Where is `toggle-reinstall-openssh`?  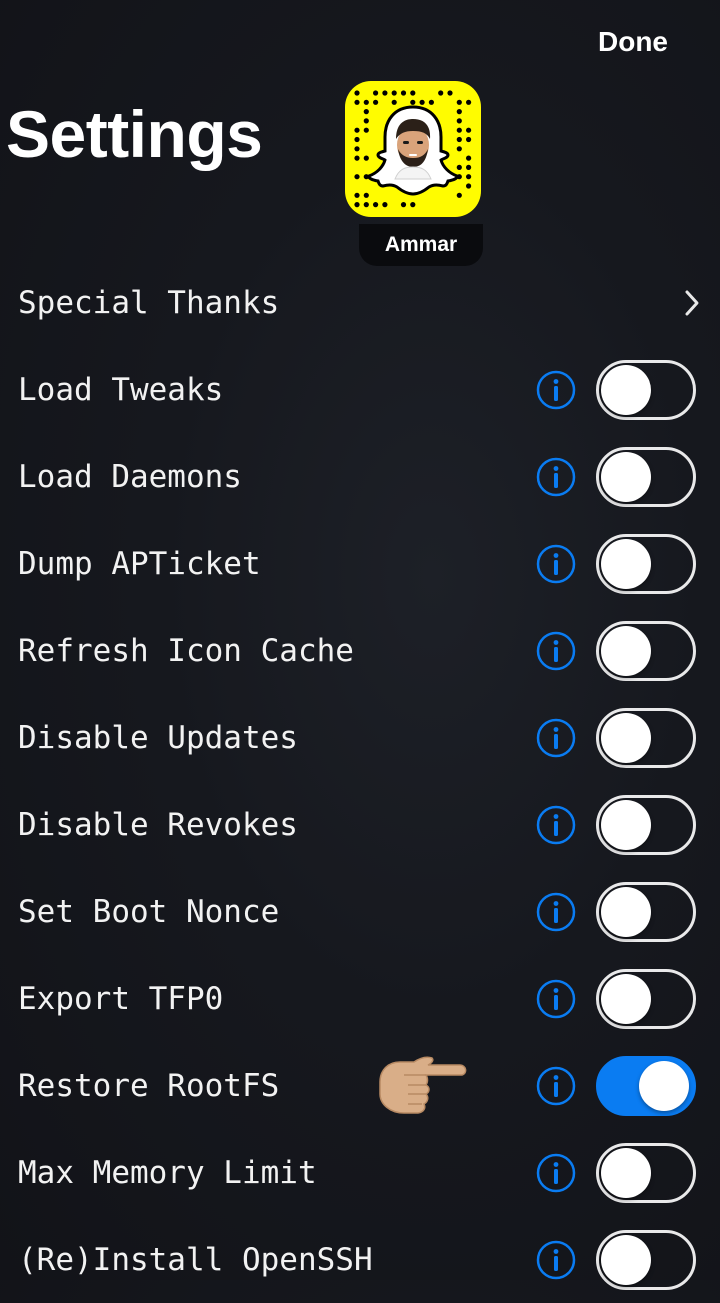 toggle-reinstall-openssh is located at coordinates (646, 1260).